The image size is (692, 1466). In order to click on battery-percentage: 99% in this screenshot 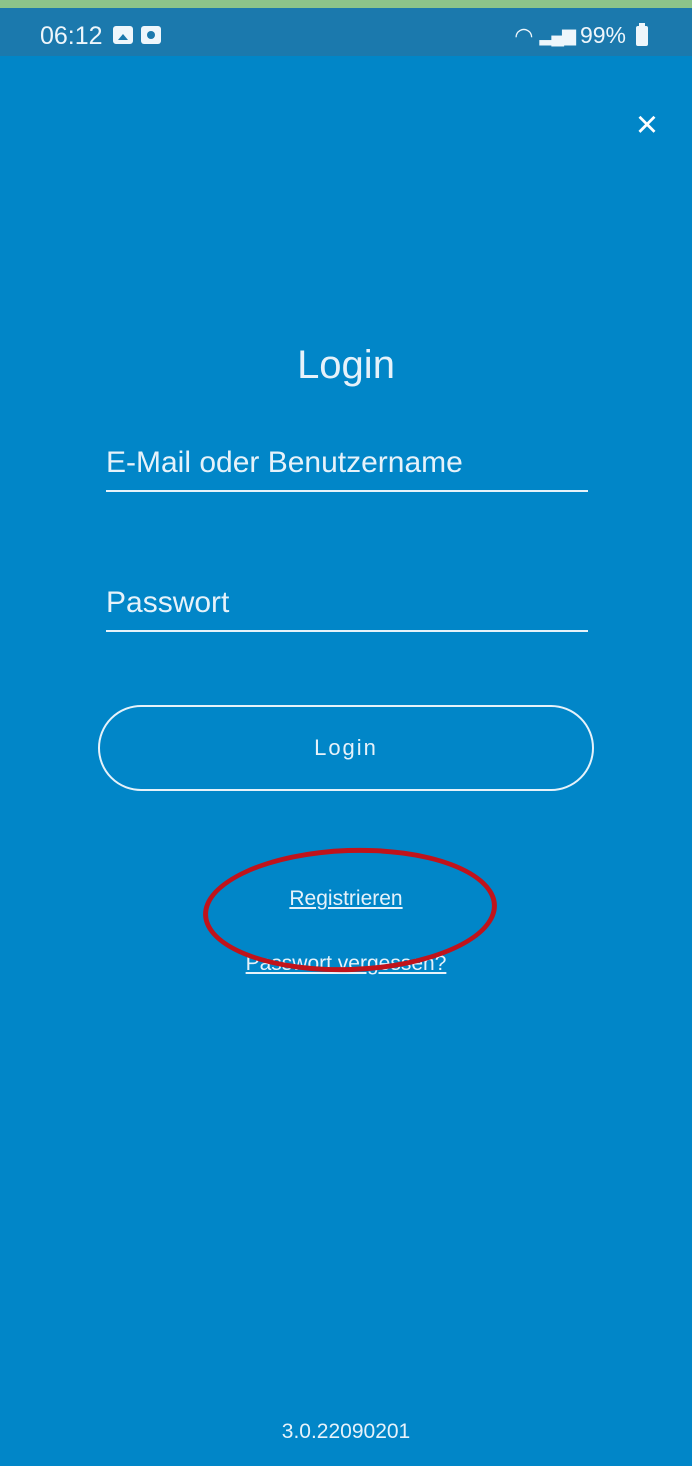, I will do `click(602, 35)`.